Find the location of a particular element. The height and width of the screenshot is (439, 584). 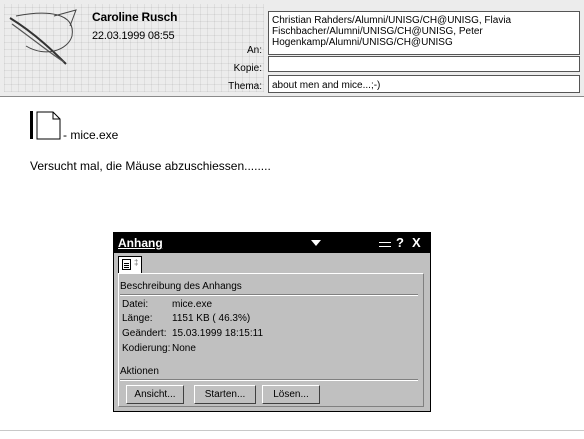

description-heading: Beschreibung des Anhangs is located at coordinates (181, 286).